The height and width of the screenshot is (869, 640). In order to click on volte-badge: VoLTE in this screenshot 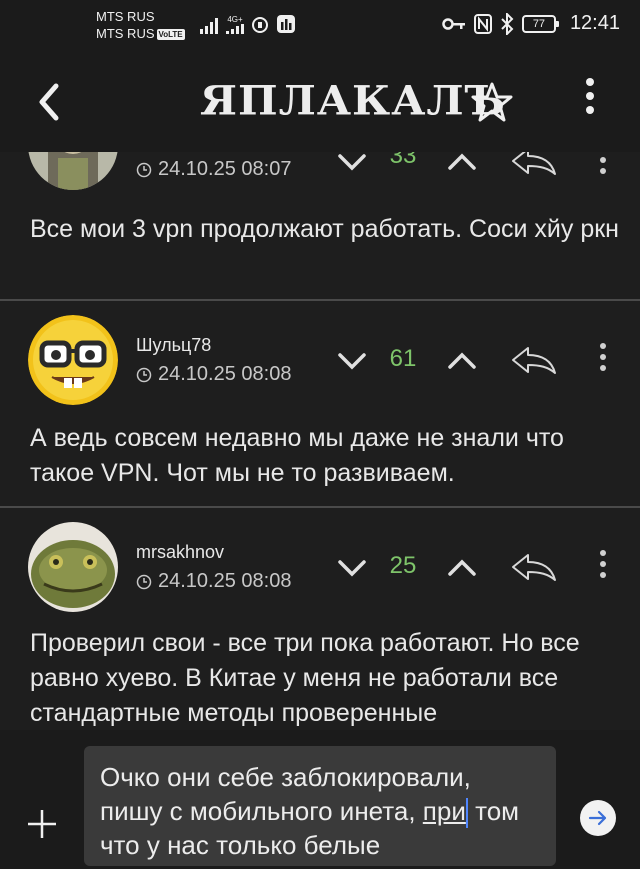, I will do `click(170, 35)`.